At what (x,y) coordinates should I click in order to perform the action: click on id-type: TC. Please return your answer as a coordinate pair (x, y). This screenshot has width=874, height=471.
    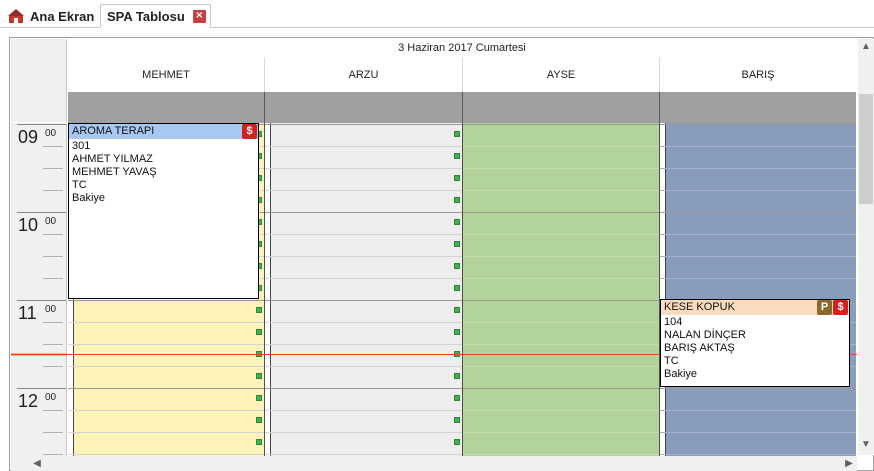
    Looking at the image, I should click on (79, 185).